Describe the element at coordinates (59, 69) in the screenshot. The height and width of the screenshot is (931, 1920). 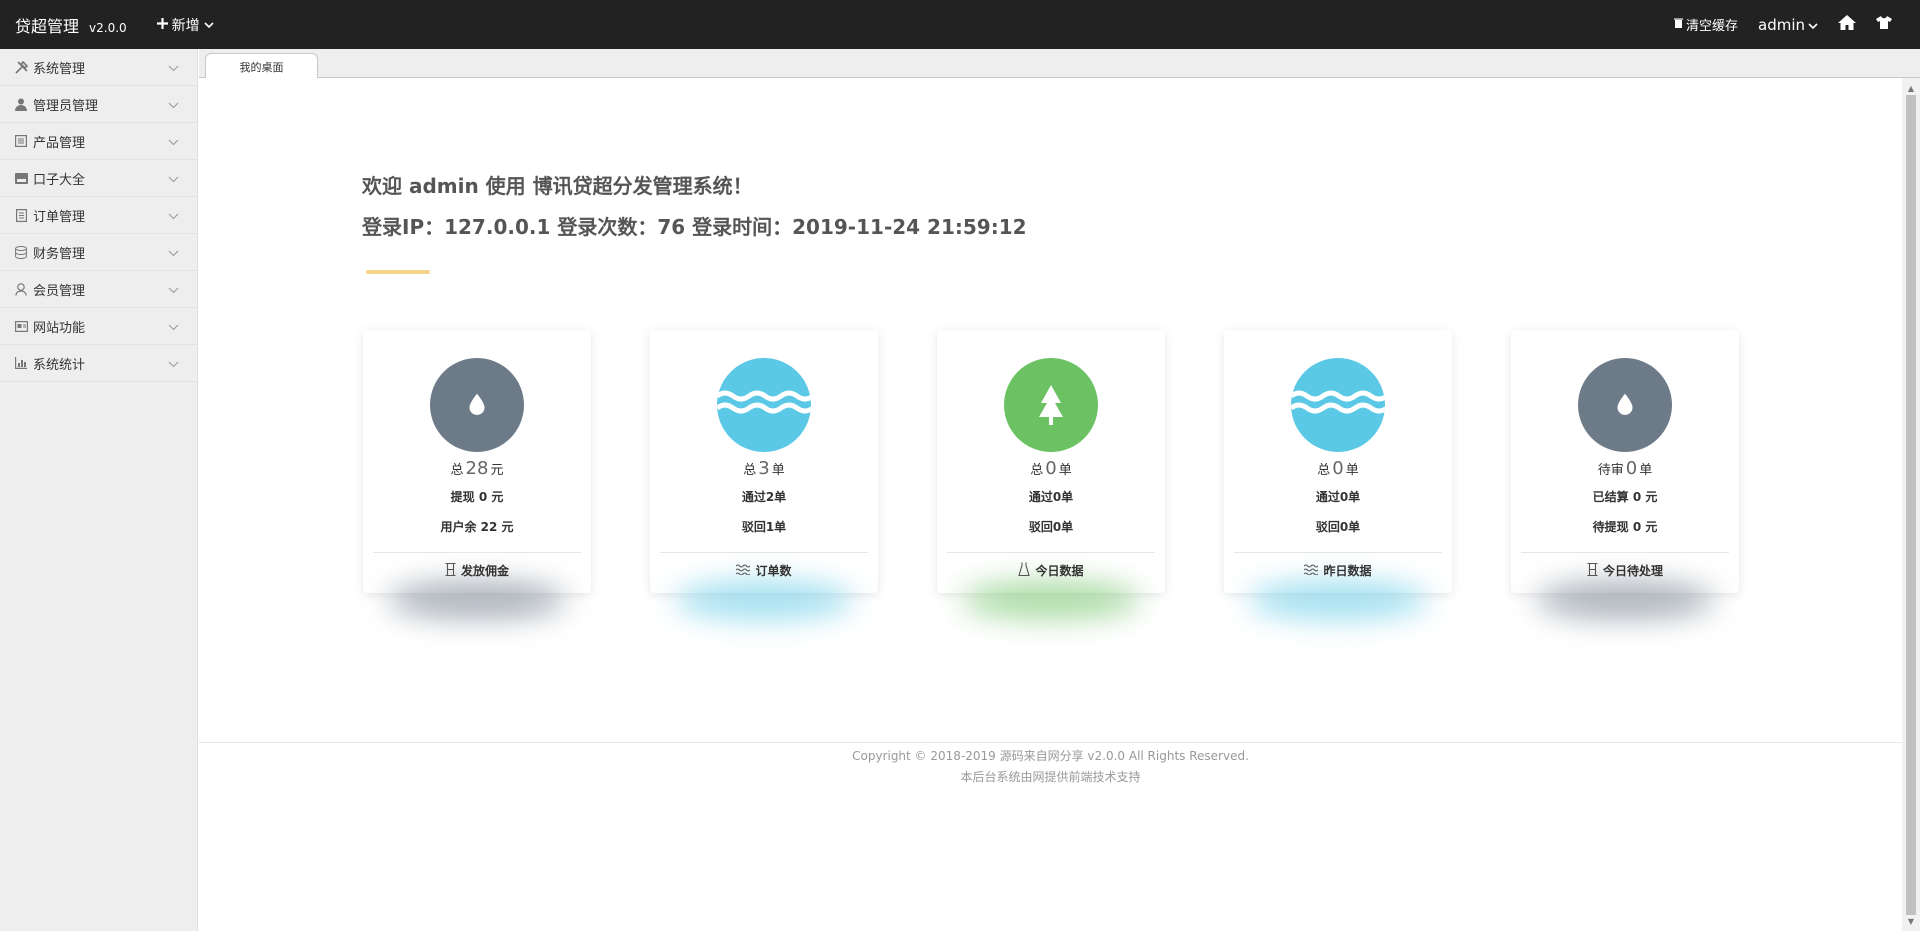
I see `sidebar-item-label: 系统管理` at that location.